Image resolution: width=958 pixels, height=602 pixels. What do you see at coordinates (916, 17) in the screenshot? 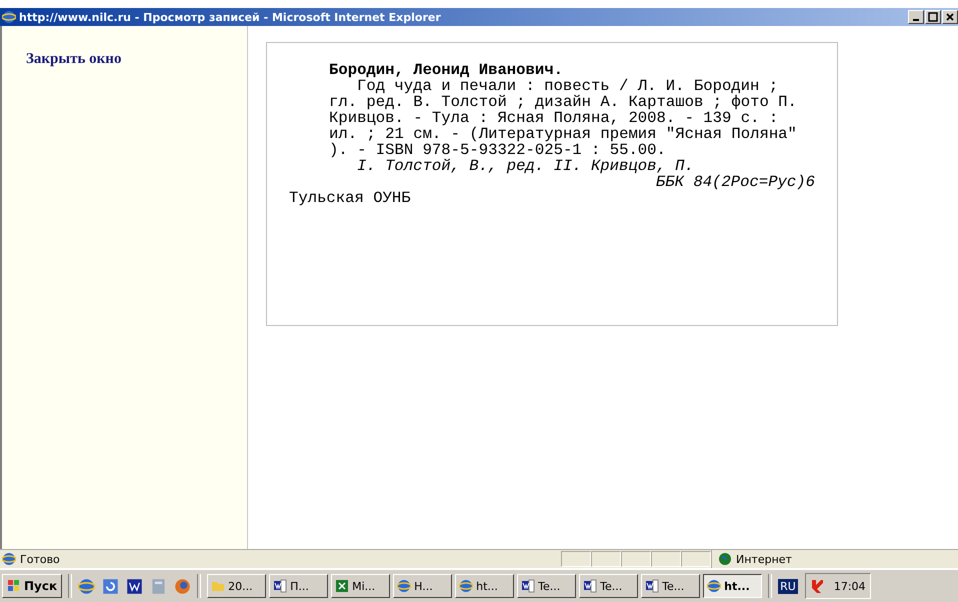
I see `minimize-button` at bounding box center [916, 17].